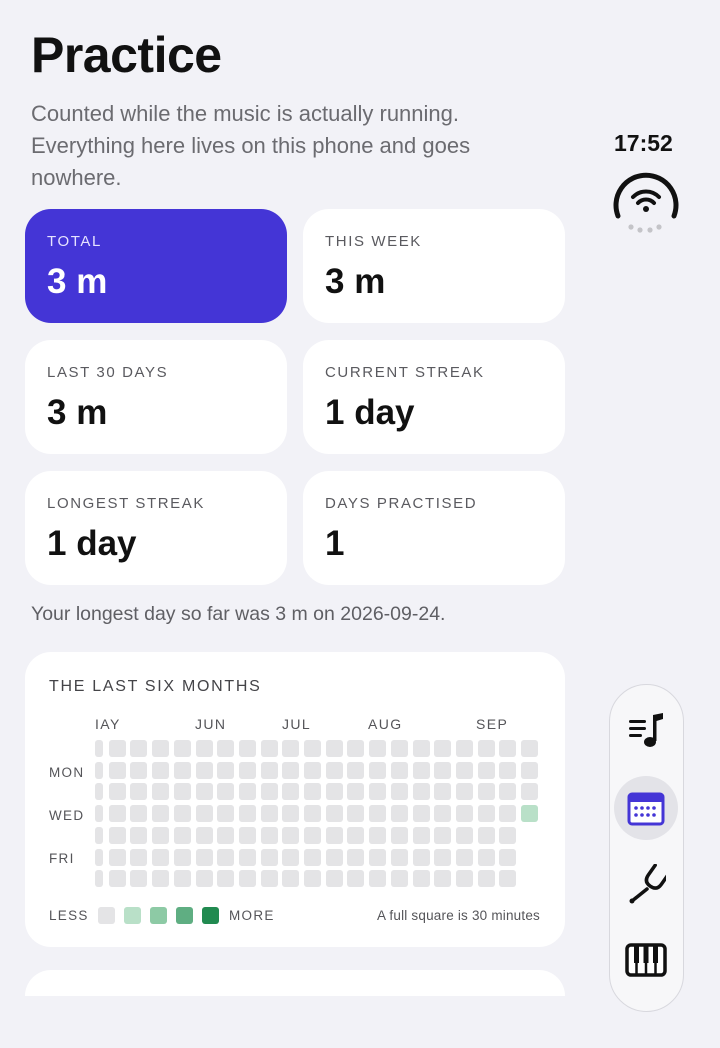  What do you see at coordinates (646, 960) in the screenshot?
I see `nav-button-piano` at bounding box center [646, 960].